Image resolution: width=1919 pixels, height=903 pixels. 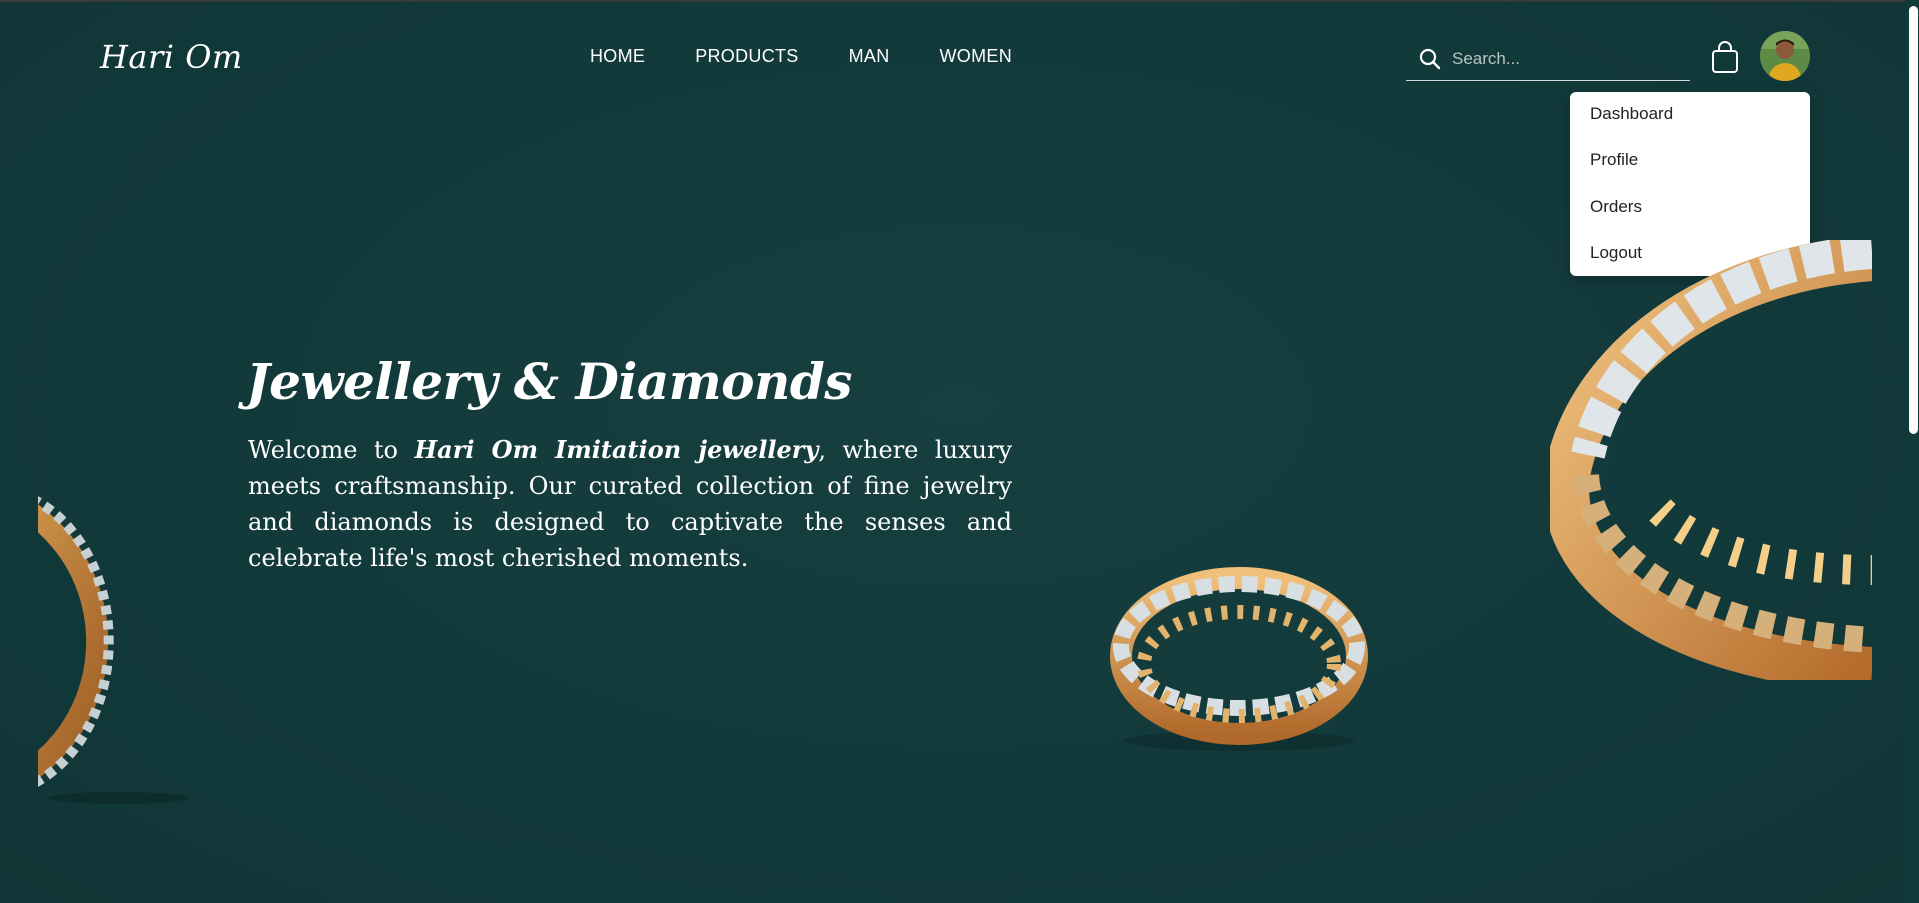 What do you see at coordinates (976, 56) in the screenshot?
I see `nav-women: WOMEN` at bounding box center [976, 56].